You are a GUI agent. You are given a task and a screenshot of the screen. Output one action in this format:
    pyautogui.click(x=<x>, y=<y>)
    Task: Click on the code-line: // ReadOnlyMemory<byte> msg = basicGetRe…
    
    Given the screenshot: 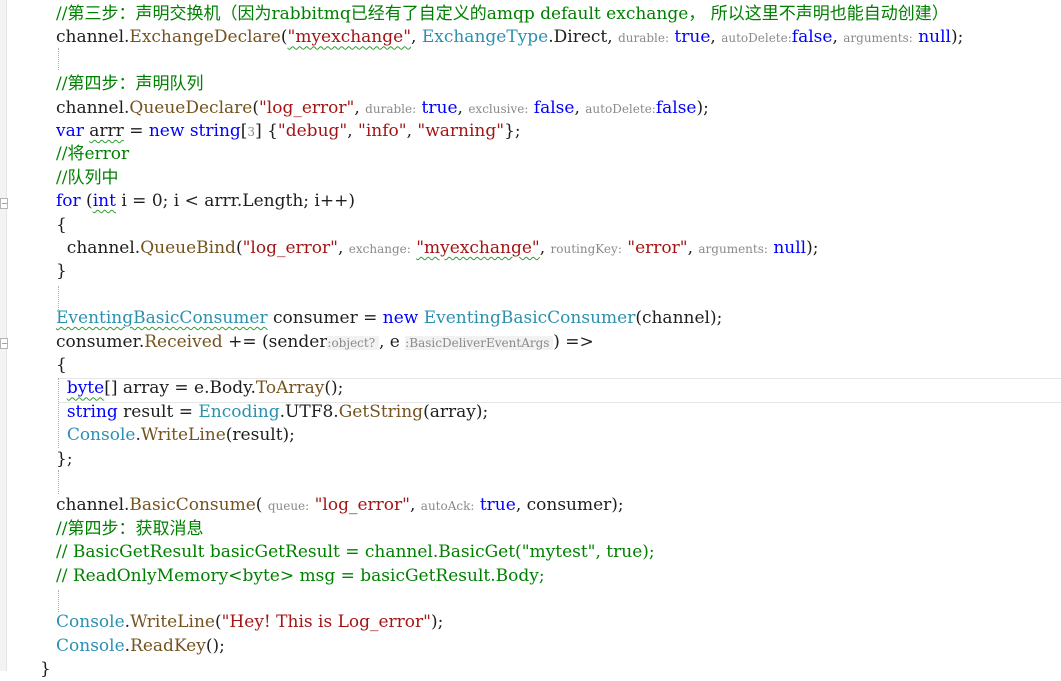 What is the action you would take?
    pyautogui.click(x=300, y=576)
    